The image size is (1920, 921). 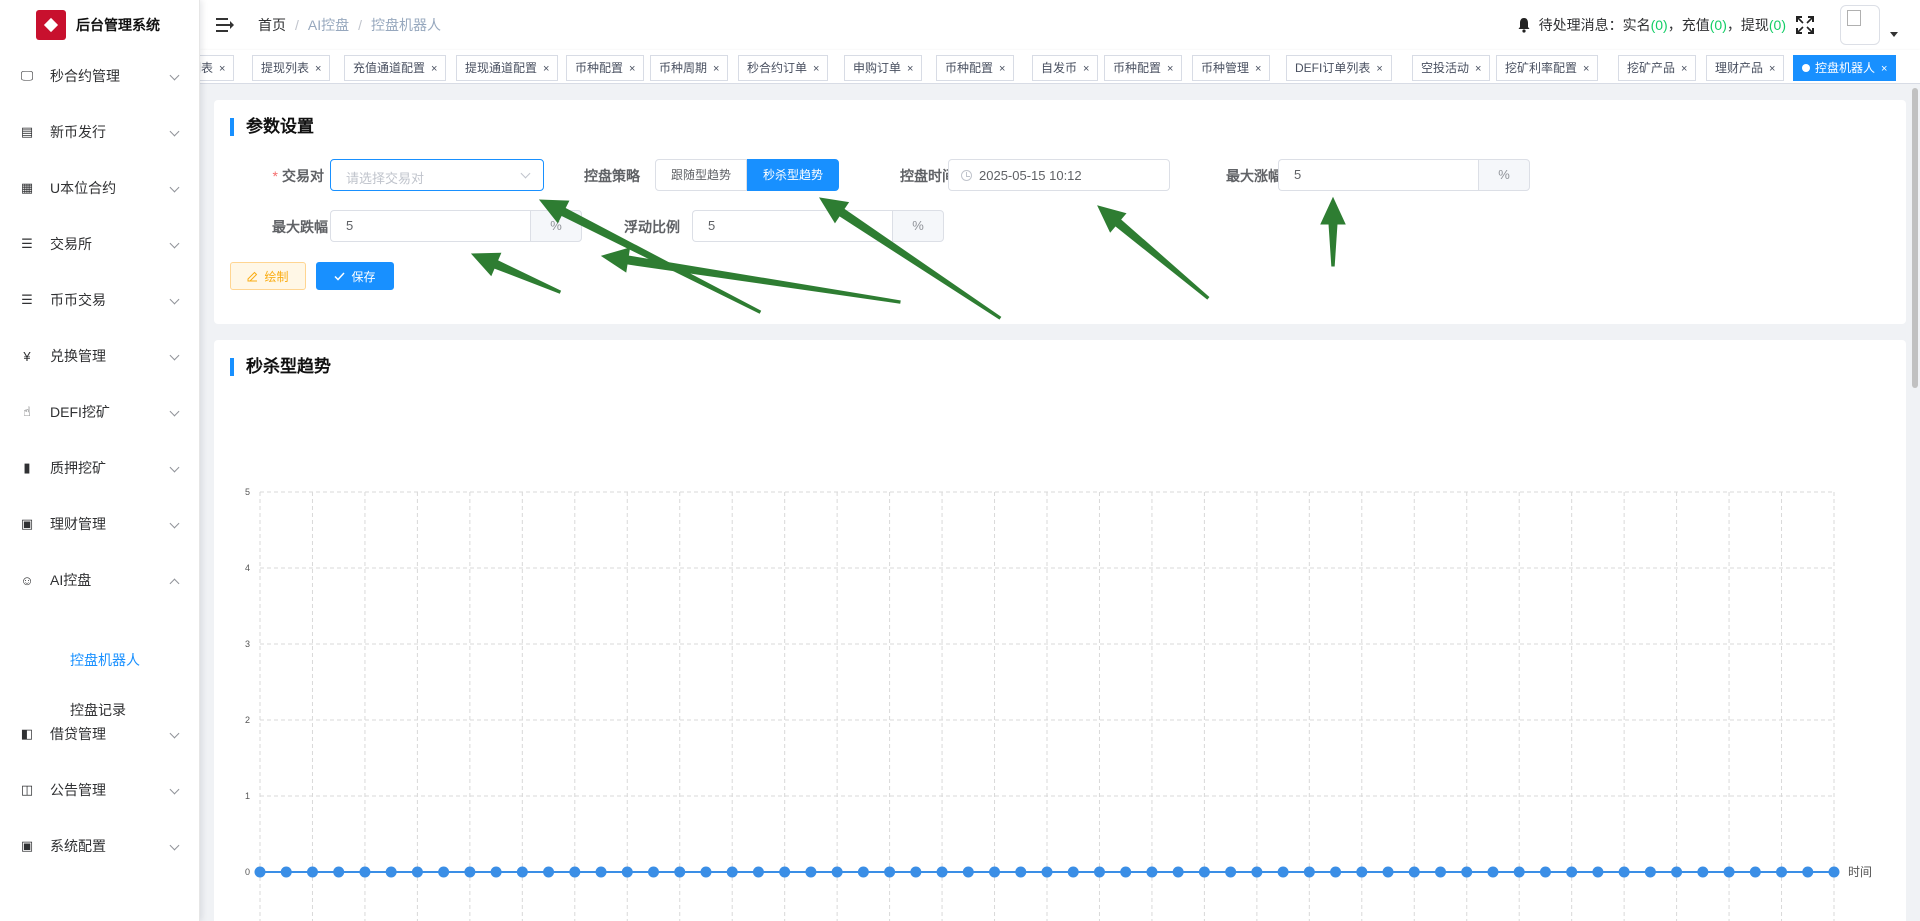 I want to click on hamburger-icon, so click(x=225, y=25).